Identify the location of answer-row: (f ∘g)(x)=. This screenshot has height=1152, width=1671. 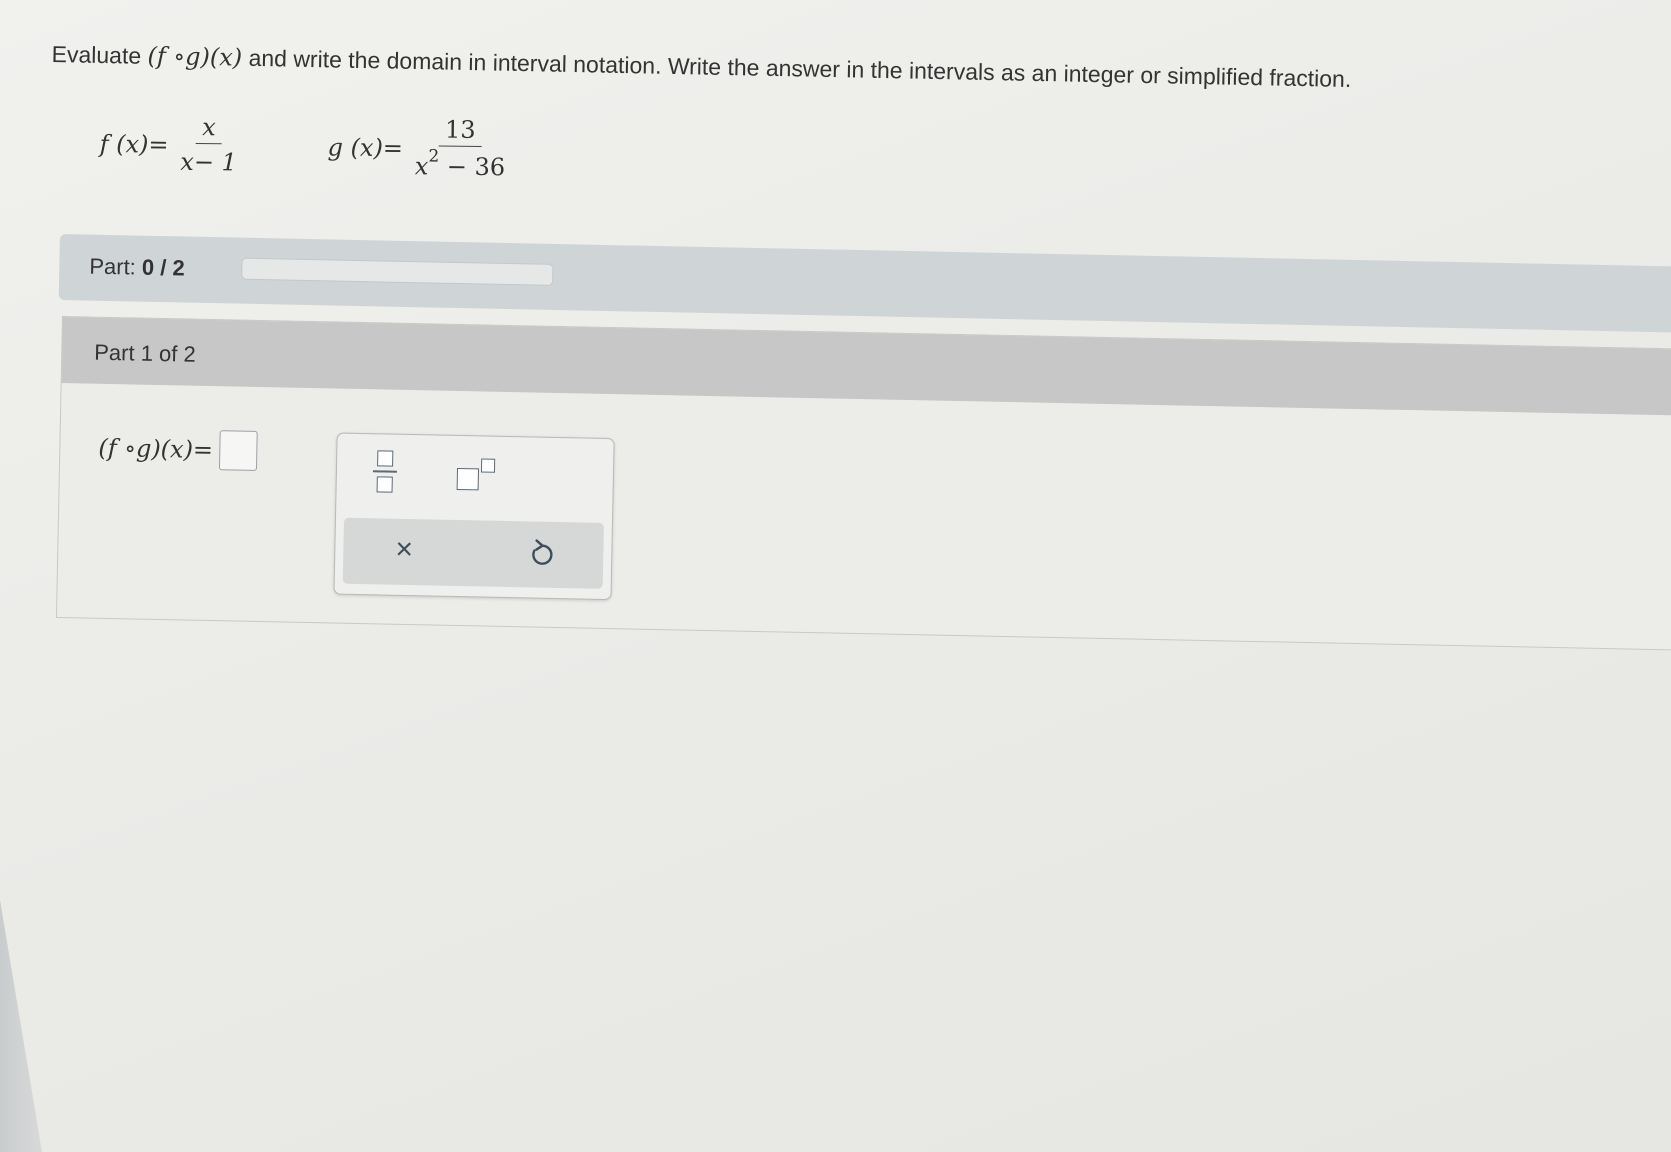
(178, 449).